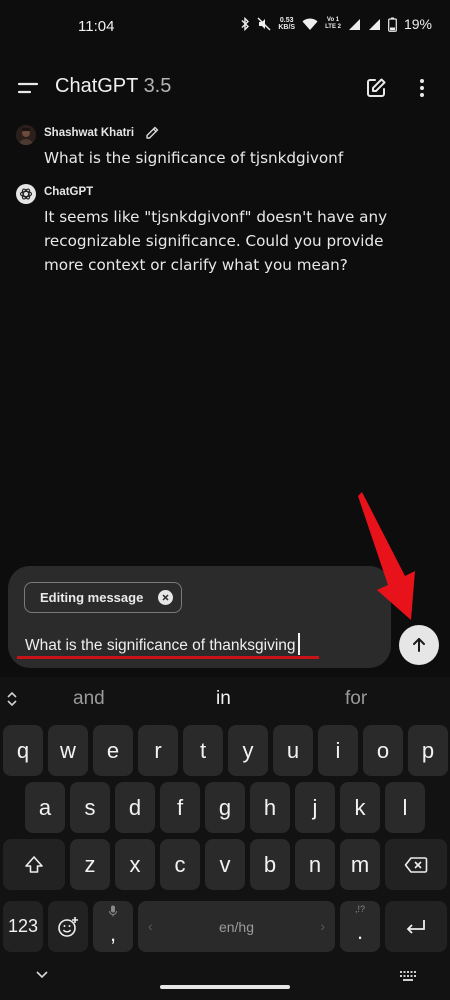  I want to click on status-time: 11:04, so click(96, 26).